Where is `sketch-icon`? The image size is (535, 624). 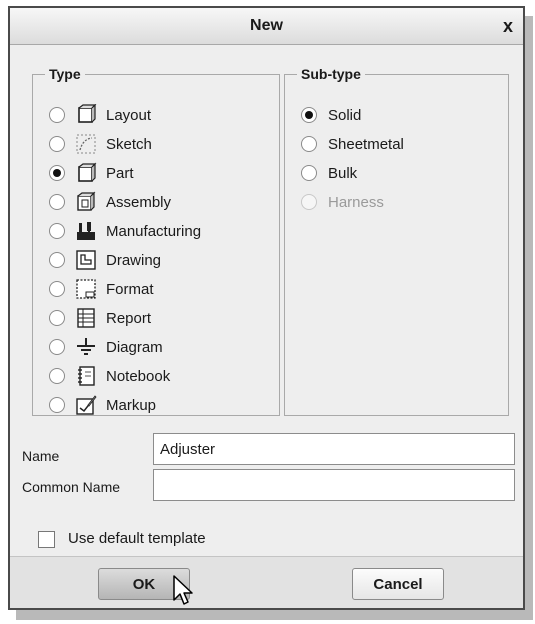 sketch-icon is located at coordinates (86, 144).